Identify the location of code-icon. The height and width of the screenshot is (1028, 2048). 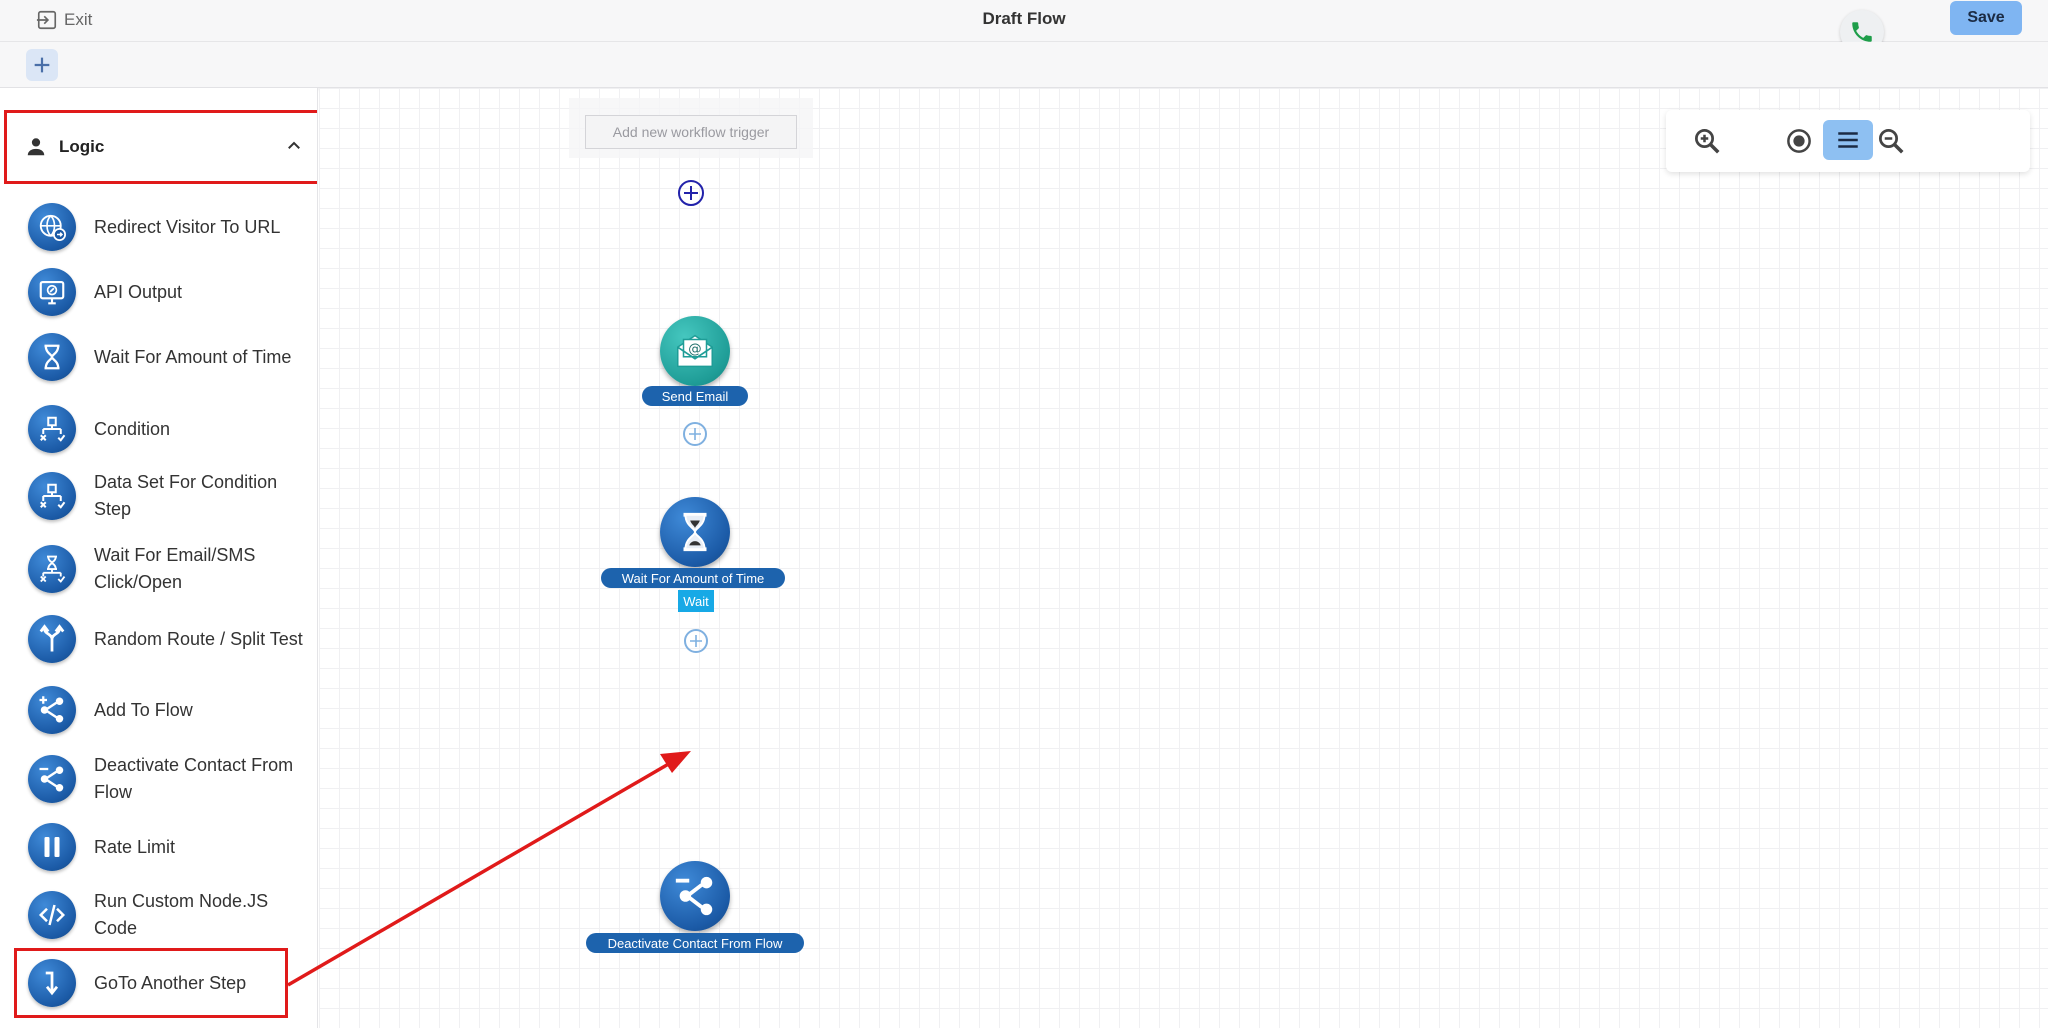
(52, 915).